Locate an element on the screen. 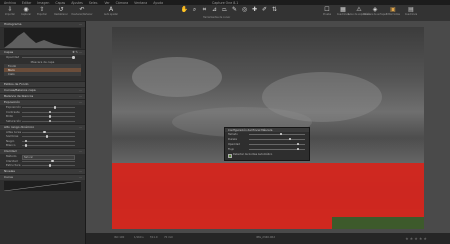 Image resolution: width=450 pixels, height=244 pixels. clarity-knob is located at coordinates (52, 161).